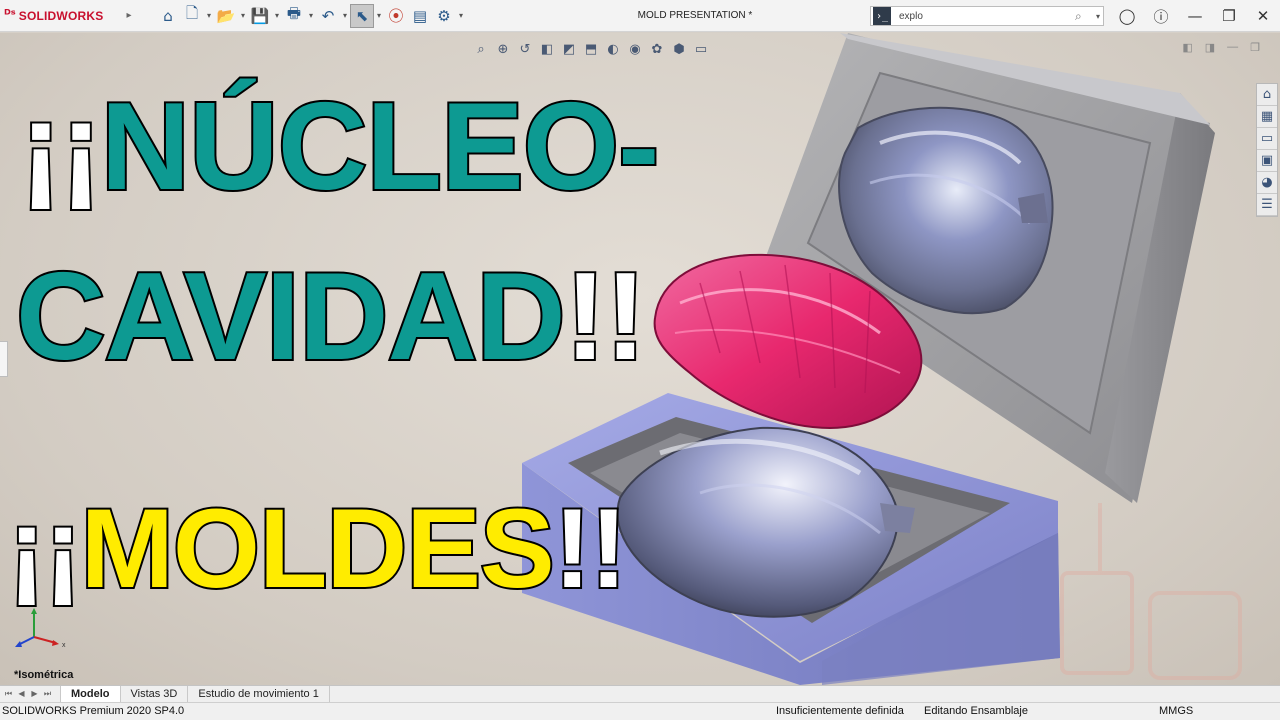 This screenshot has width=1280, height=720. What do you see at coordinates (1151, 591) in the screenshot?
I see `watermark-logo` at bounding box center [1151, 591].